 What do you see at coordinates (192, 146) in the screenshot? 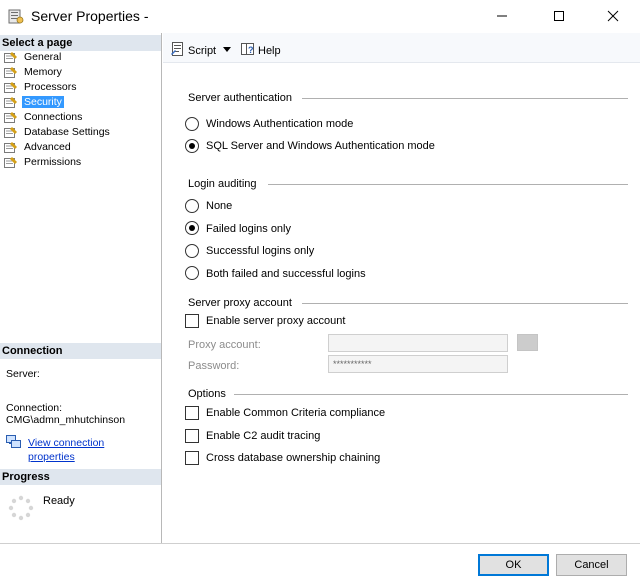
I see `sql-windows-auth-radio` at bounding box center [192, 146].